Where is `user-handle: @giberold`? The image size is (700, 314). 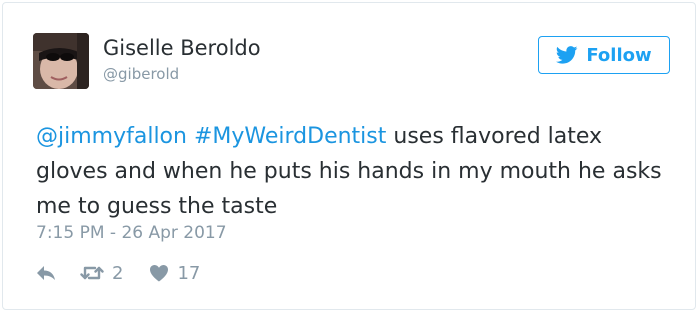
user-handle: @giberold is located at coordinates (141, 74).